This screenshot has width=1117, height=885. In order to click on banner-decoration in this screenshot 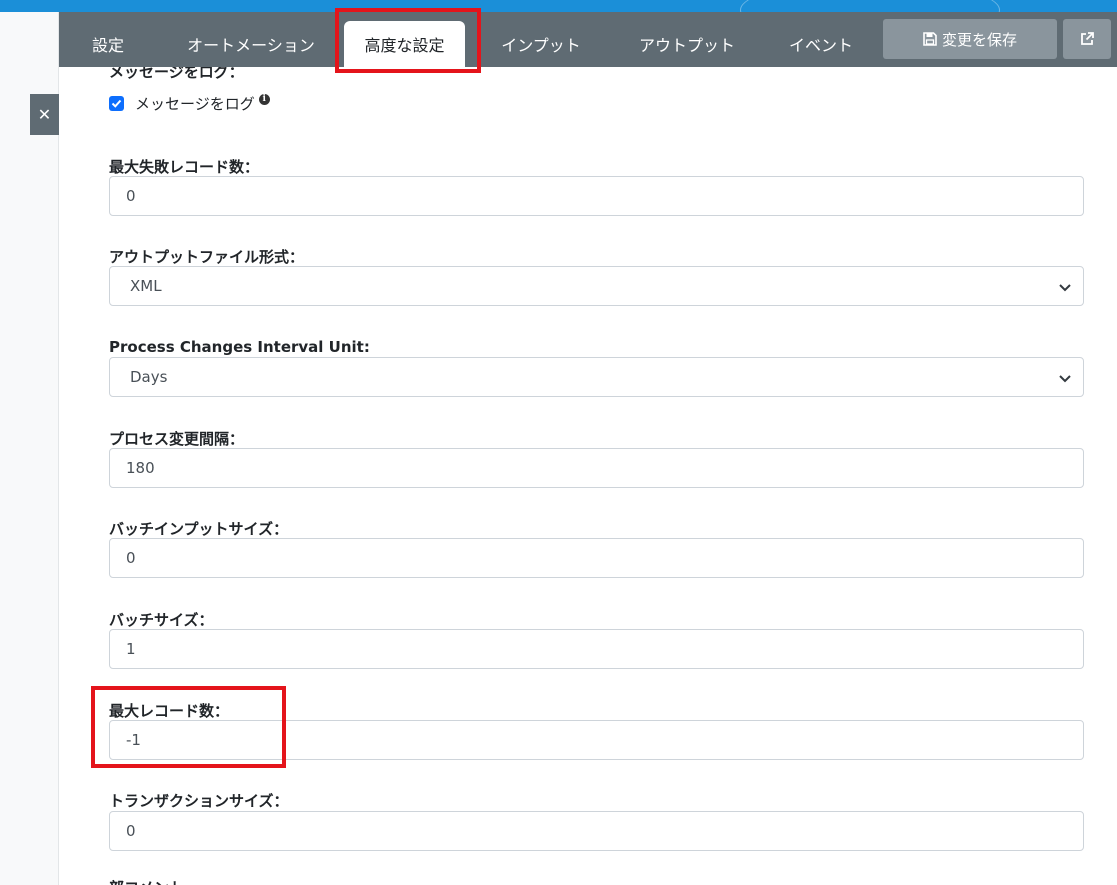, I will do `click(870, 6)`.